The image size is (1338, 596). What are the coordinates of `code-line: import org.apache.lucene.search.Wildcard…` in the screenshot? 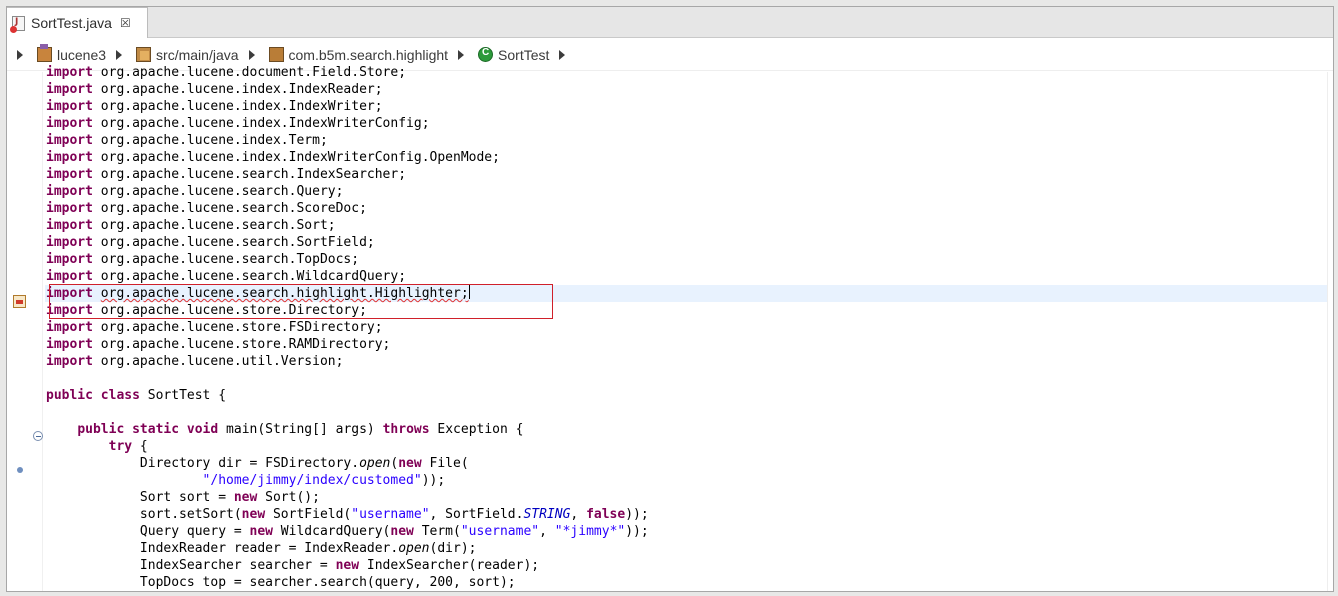 It's located at (226, 276).